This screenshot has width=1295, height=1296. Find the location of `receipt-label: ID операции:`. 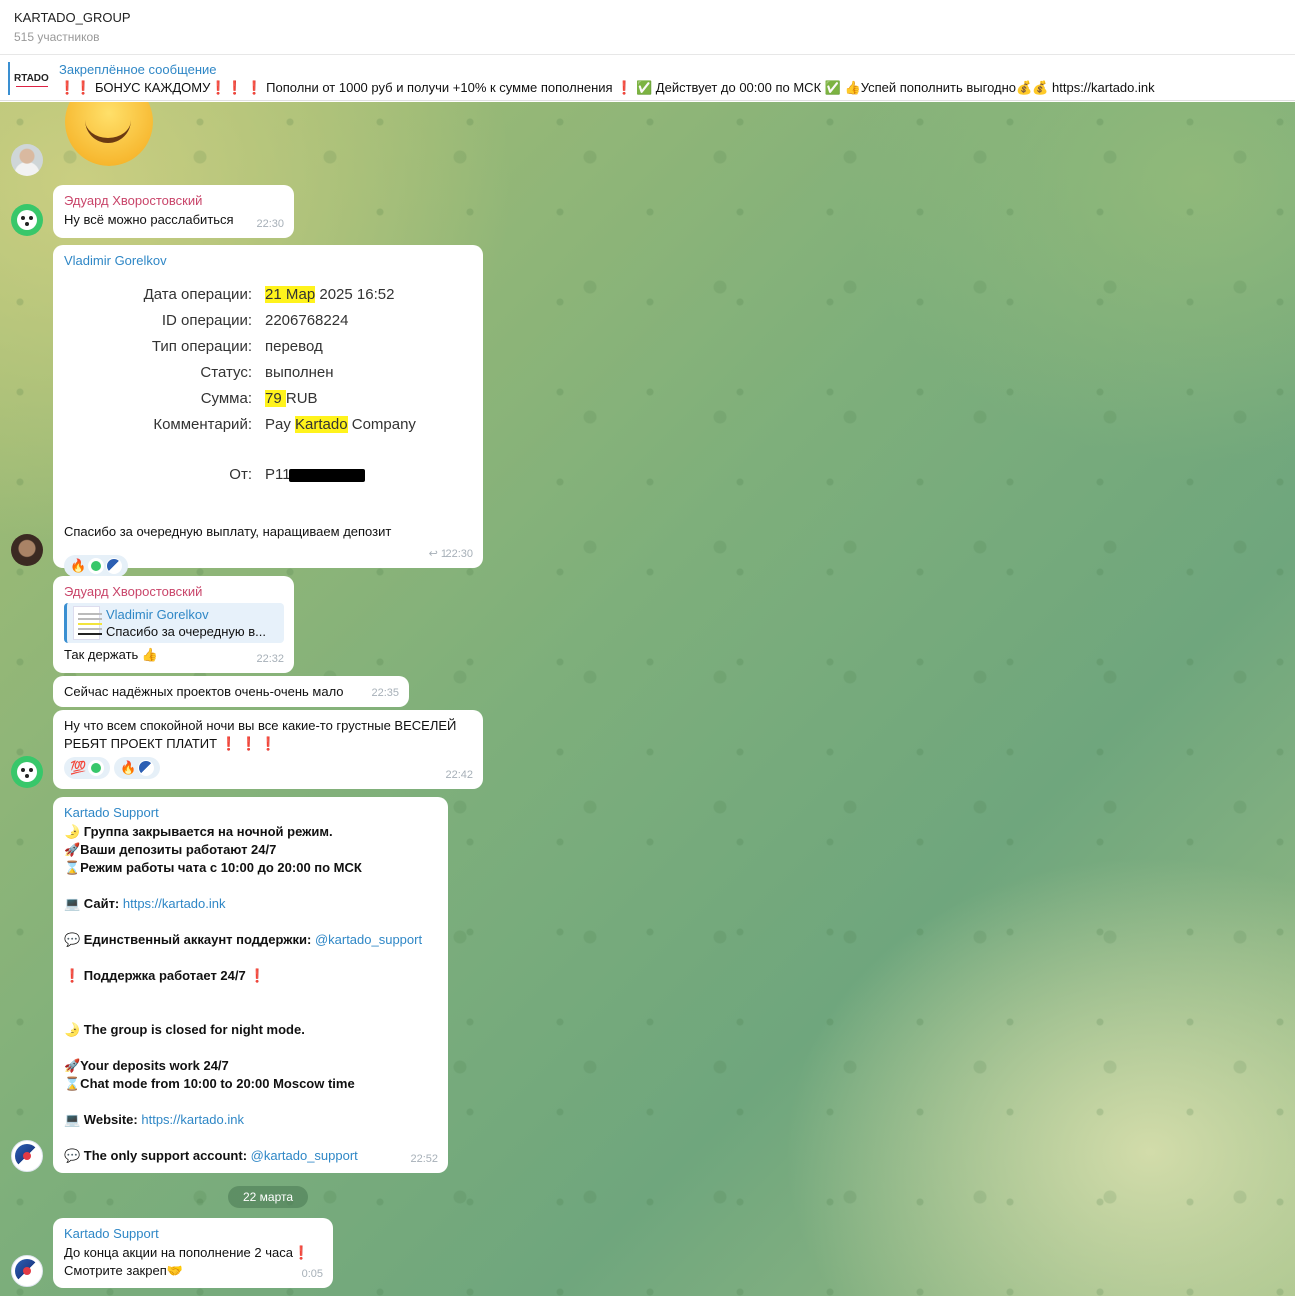

receipt-label: ID операции: is located at coordinates (206, 320).